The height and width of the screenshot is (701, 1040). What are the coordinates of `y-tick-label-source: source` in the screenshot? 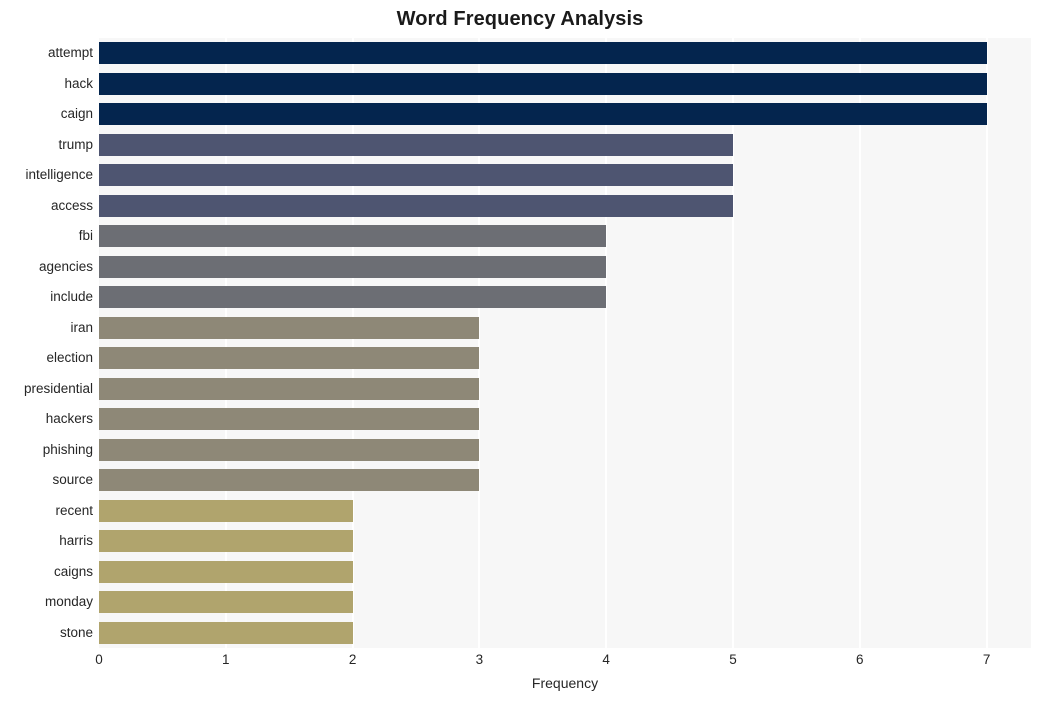 It's located at (72, 480).